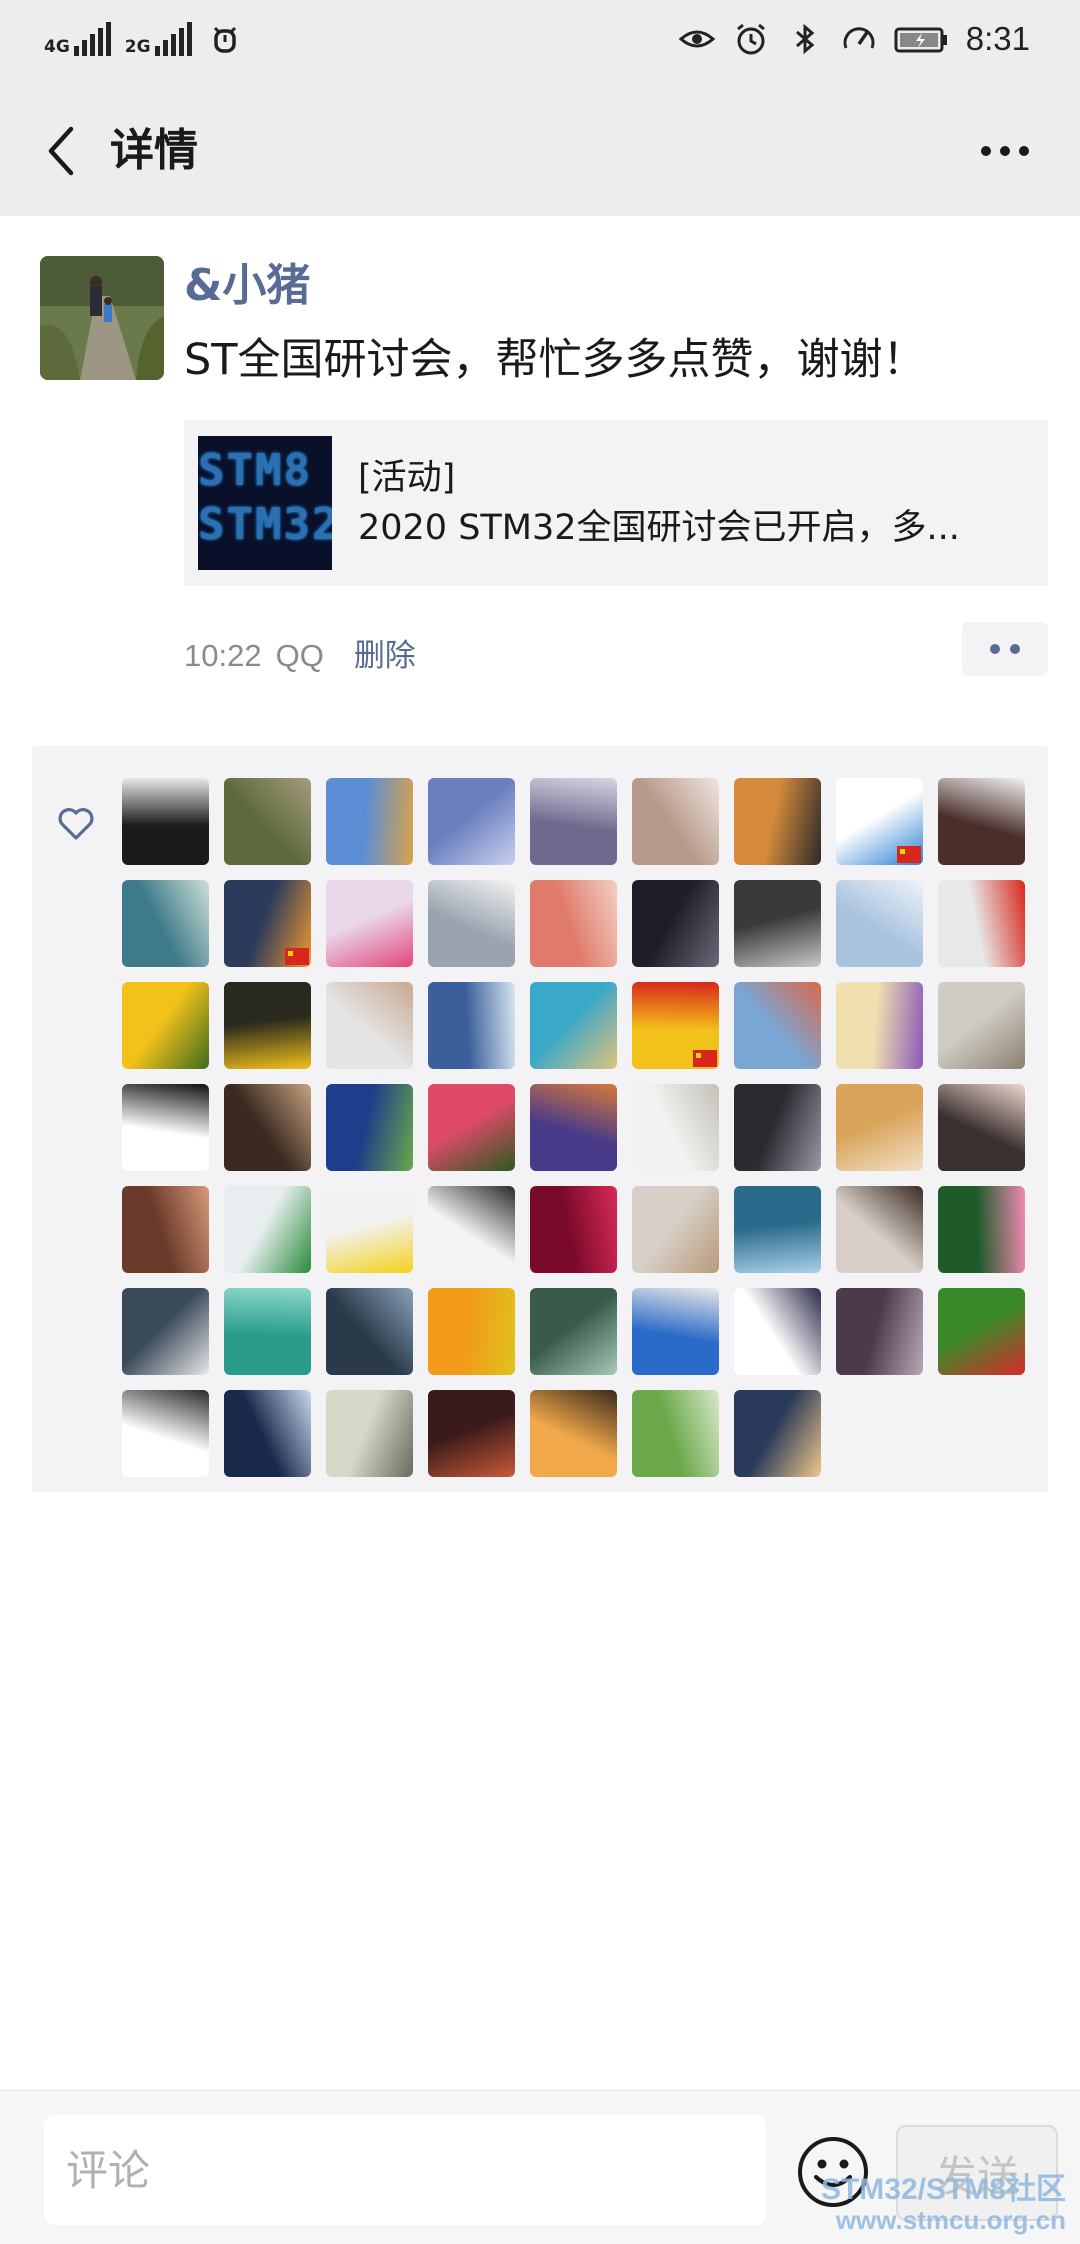  What do you see at coordinates (385, 656) in the screenshot?
I see `delete-link: 删除` at bounding box center [385, 656].